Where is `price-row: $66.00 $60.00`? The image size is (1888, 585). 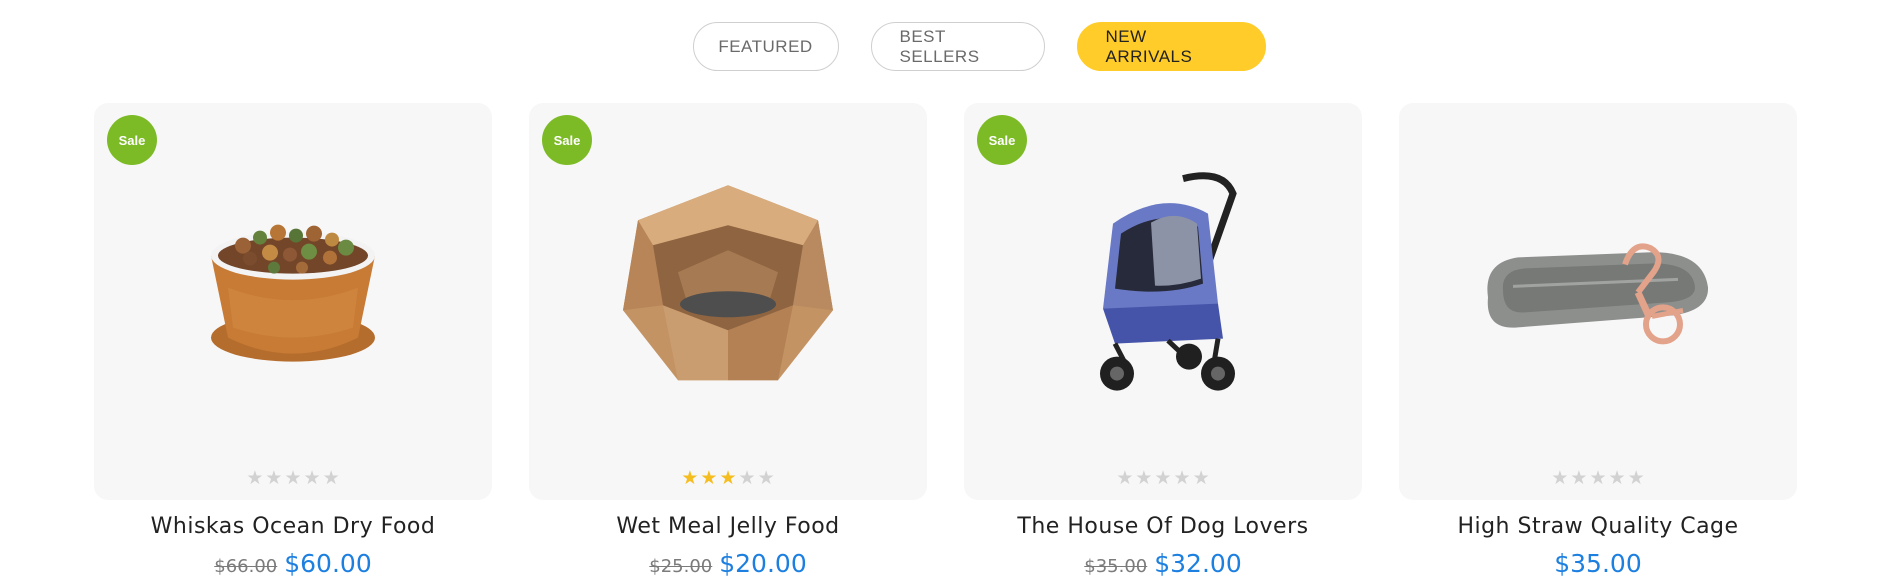 price-row: $66.00 $60.00 is located at coordinates (292, 563).